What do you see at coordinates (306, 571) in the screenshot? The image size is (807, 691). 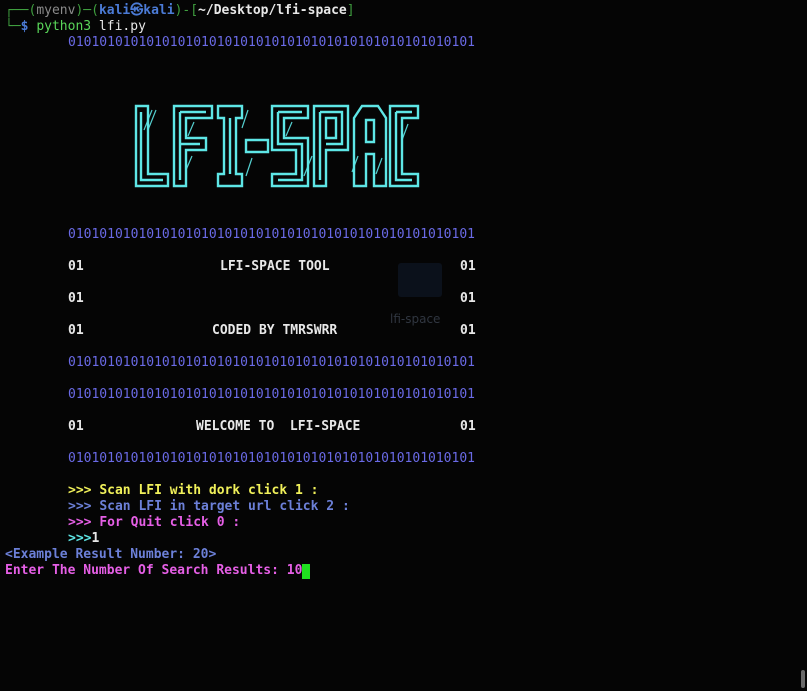 I see `text-cursor` at bounding box center [306, 571].